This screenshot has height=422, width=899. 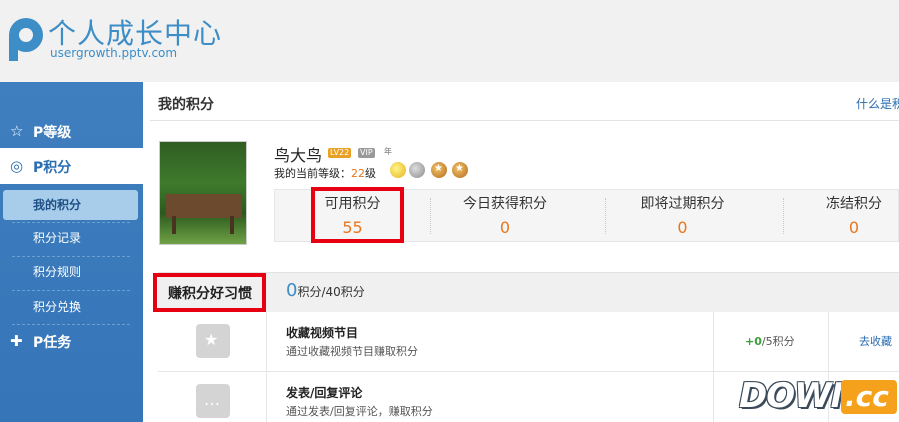 I want to click on list-item: ★ 收藏视频节目 通过收藏视频节目赚取积分 +0/5积分 去收藏, so click(x=528, y=342).